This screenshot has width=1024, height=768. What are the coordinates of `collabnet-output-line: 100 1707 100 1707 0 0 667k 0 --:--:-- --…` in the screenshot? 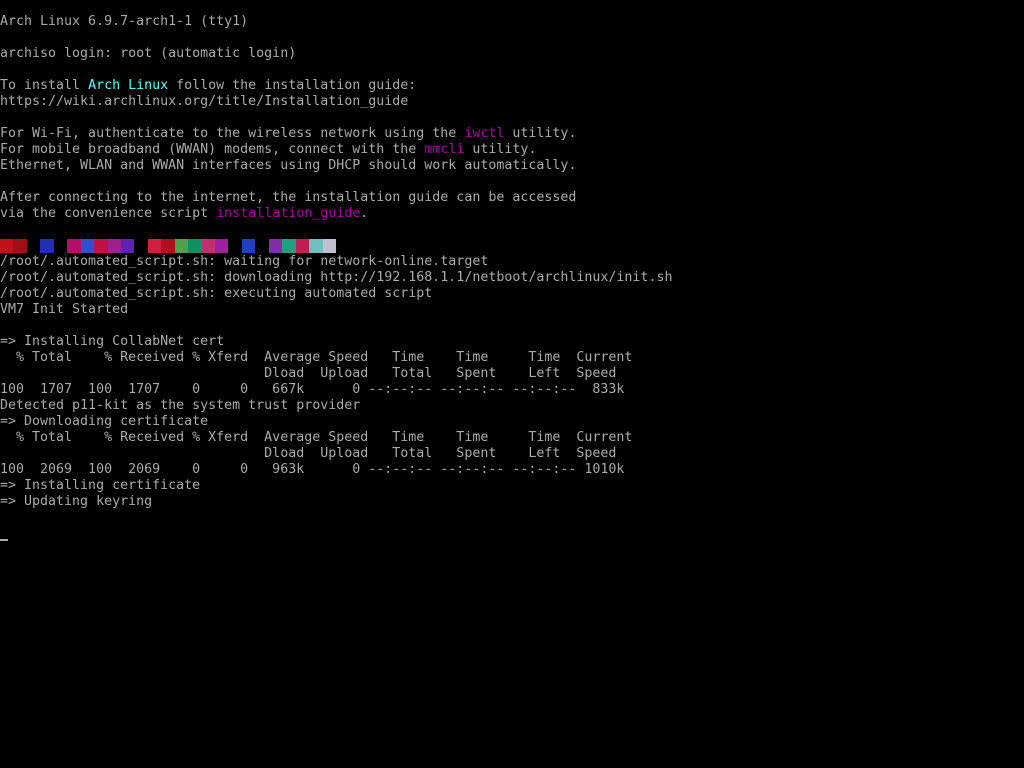 It's located at (312, 389).